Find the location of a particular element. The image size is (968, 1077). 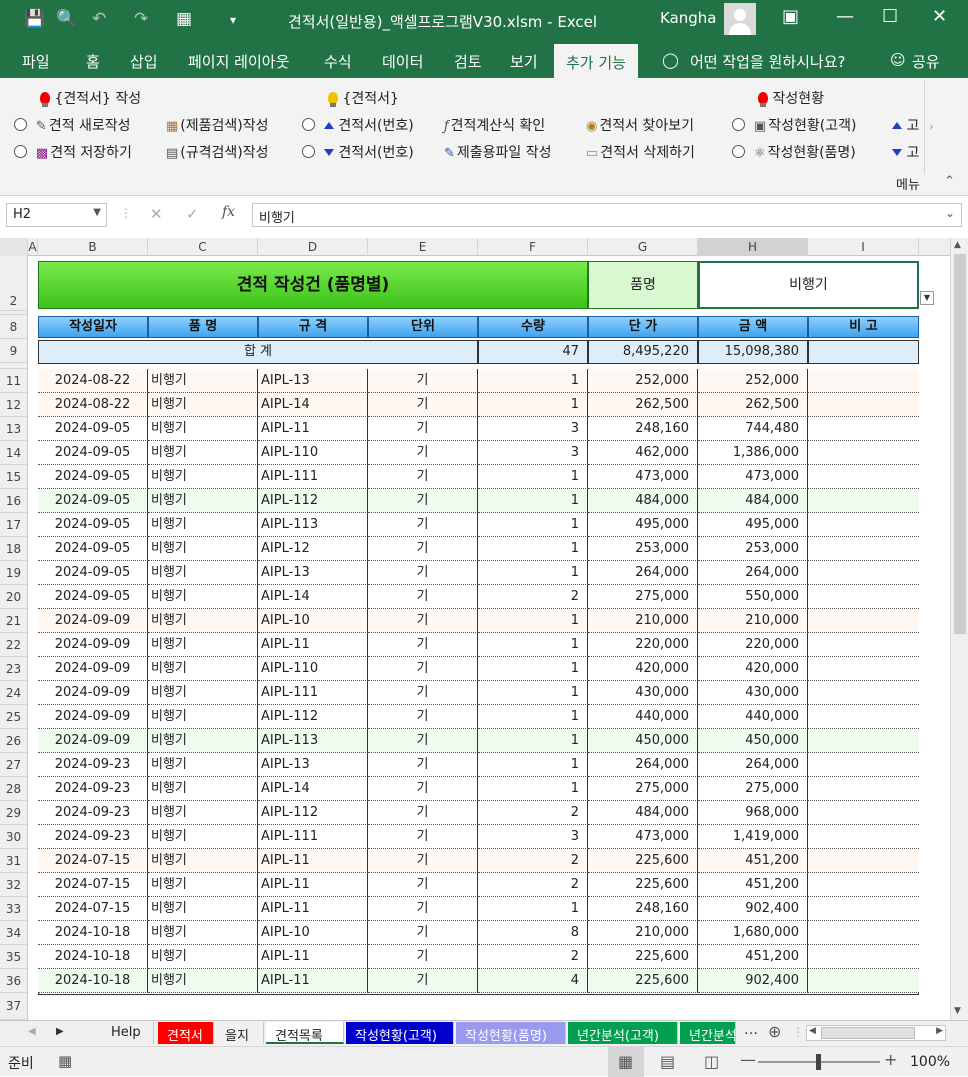

amount-cell: 252,000 is located at coordinates (753, 381).